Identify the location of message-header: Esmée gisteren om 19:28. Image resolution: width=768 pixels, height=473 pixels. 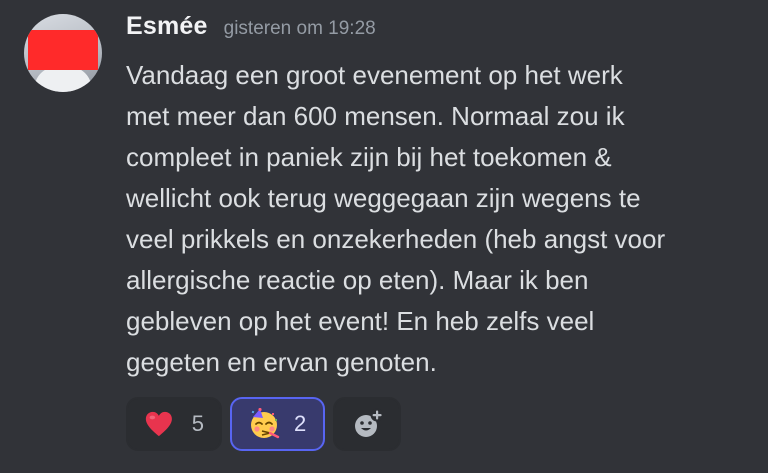
(251, 32).